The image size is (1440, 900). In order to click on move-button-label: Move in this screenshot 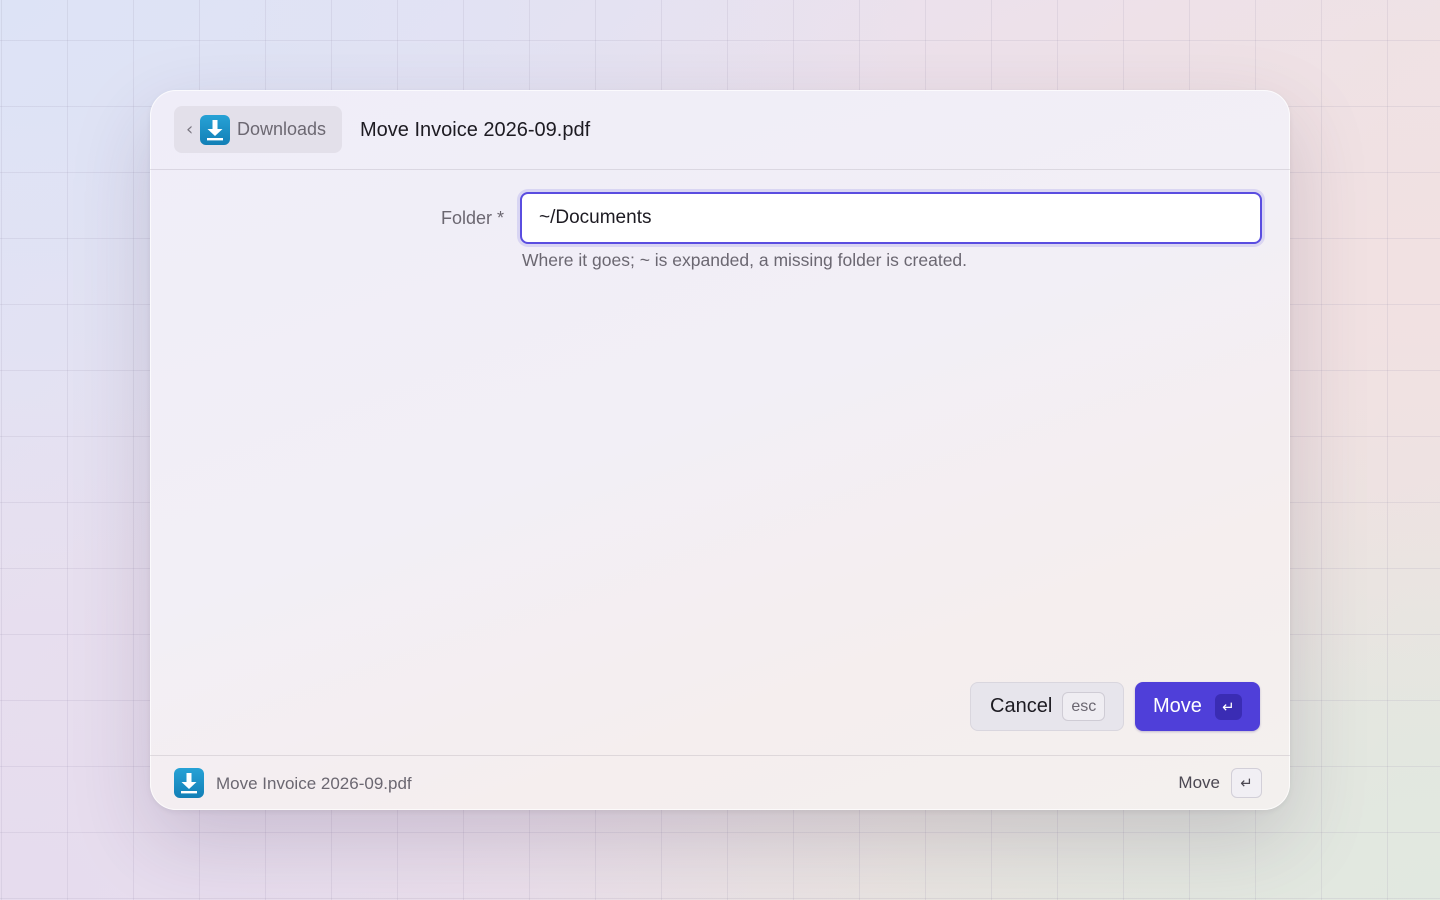, I will do `click(1177, 706)`.